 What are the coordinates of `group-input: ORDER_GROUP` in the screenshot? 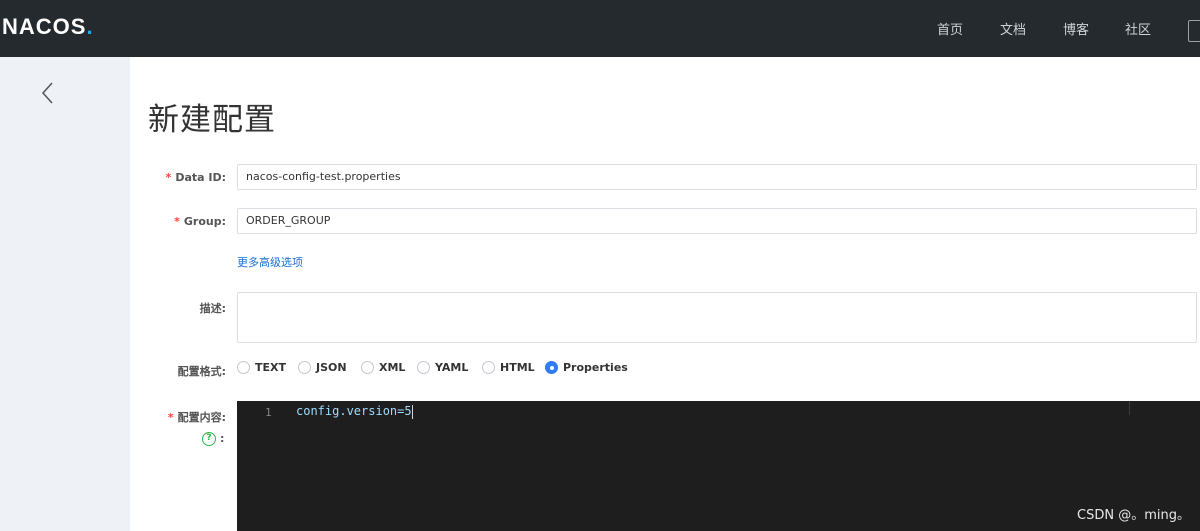 It's located at (717, 221).